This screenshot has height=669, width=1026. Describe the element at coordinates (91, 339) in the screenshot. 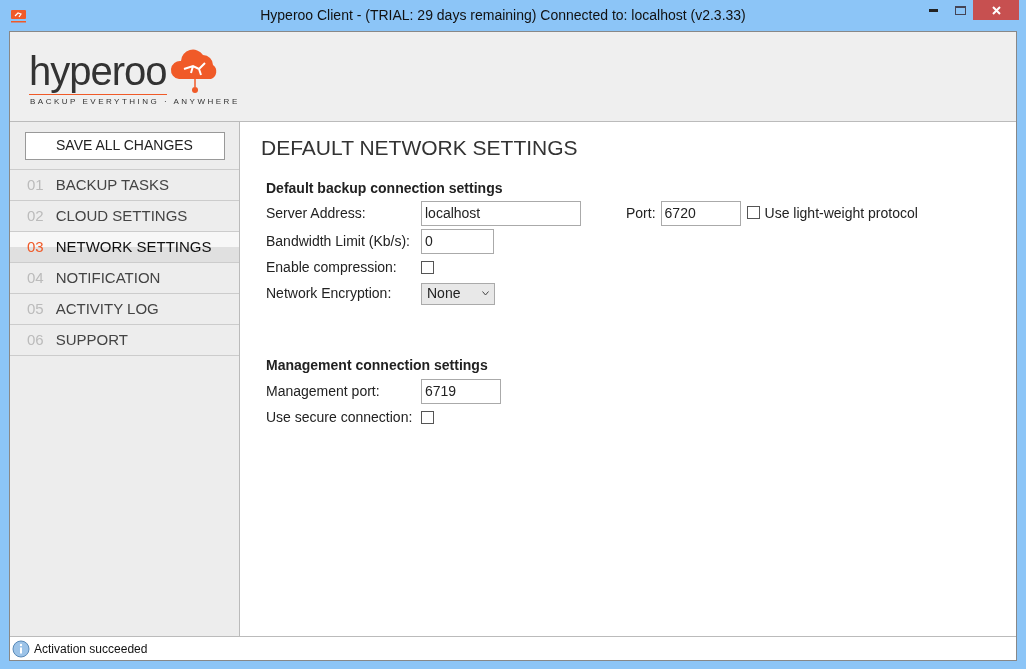

I see `item-label: SUPPORT` at that location.